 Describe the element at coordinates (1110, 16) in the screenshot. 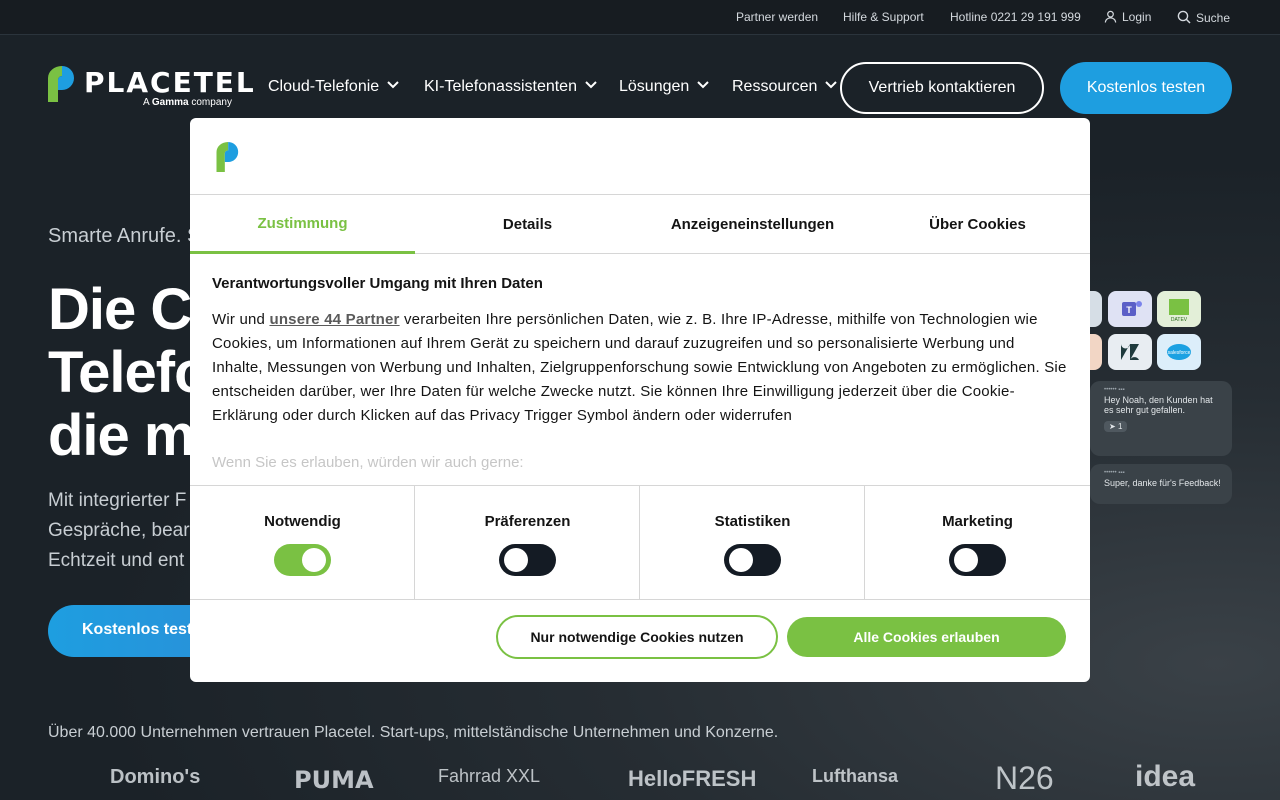

I see `user-icon` at that location.